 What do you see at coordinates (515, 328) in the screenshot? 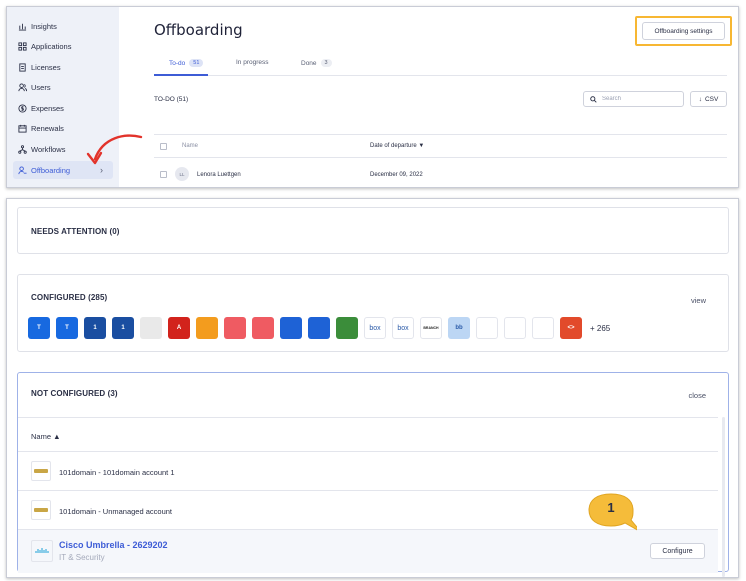
I see `app-logo-cloudflare-icon` at bounding box center [515, 328].